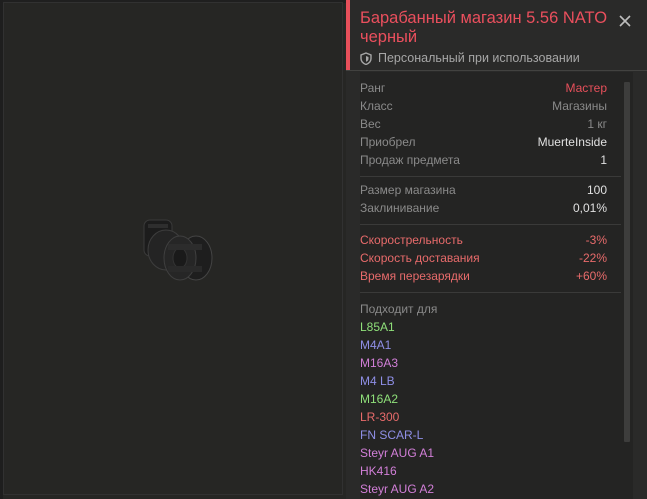 This screenshot has height=499, width=647. I want to click on personal-status-label: Персональный при использовании, so click(479, 58).